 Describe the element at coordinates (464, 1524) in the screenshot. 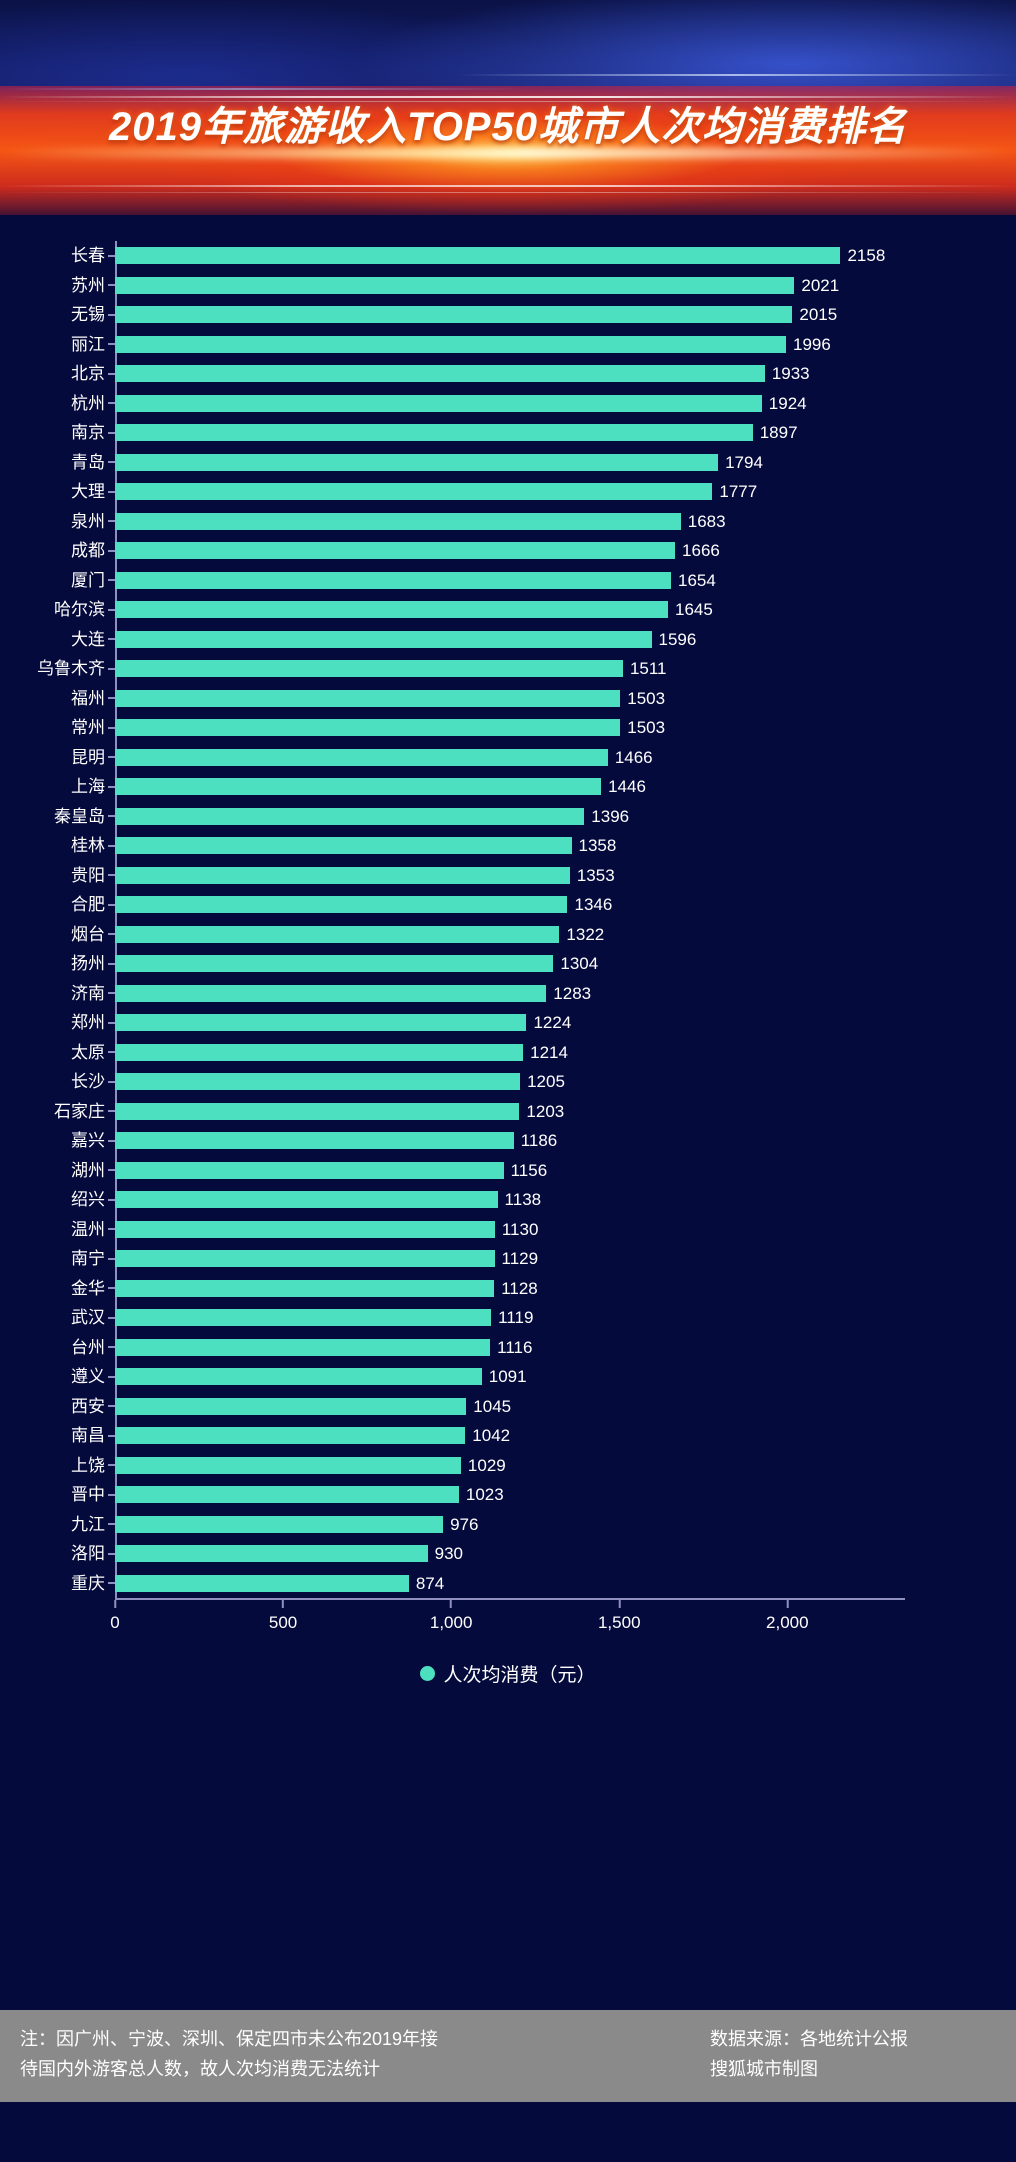

I see `bar-value-label: 976` at that location.